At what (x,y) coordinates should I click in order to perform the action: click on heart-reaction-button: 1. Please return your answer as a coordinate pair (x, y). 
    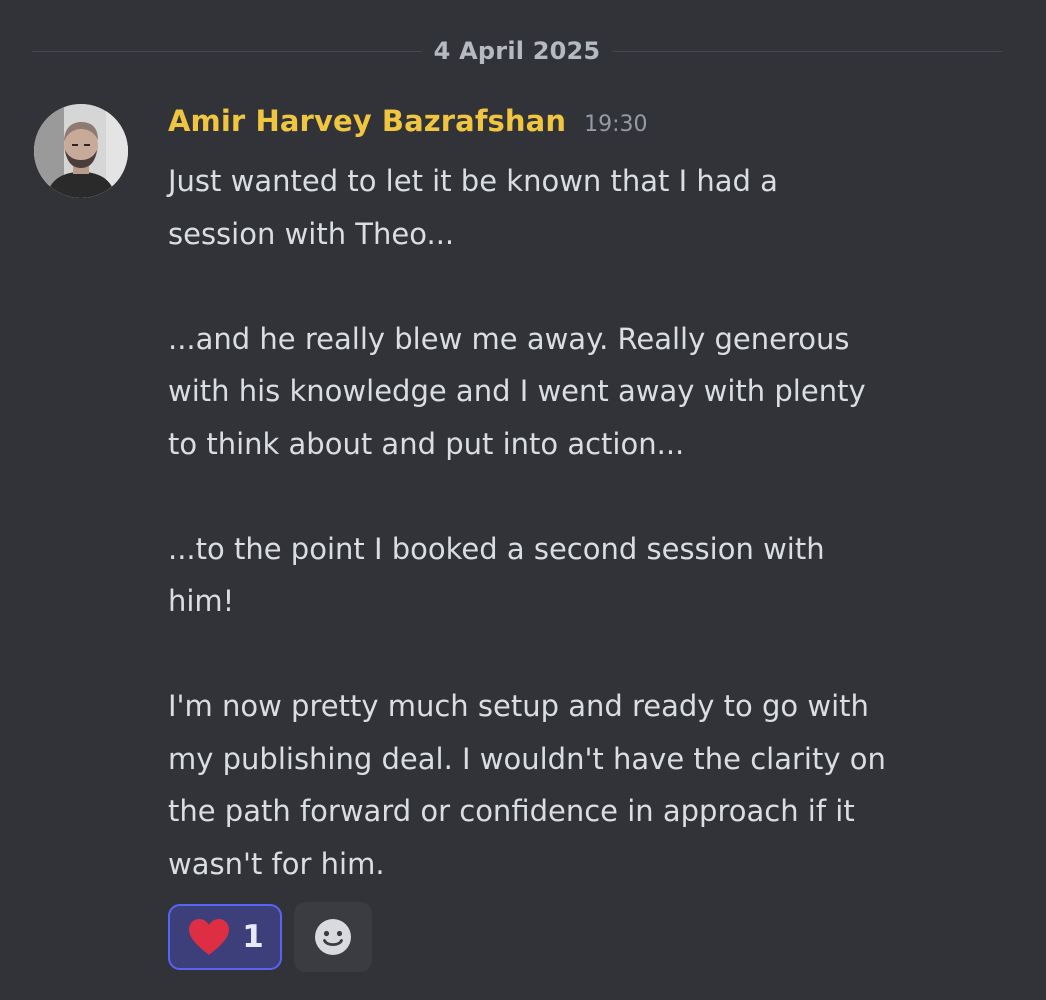
    Looking at the image, I should click on (225, 937).